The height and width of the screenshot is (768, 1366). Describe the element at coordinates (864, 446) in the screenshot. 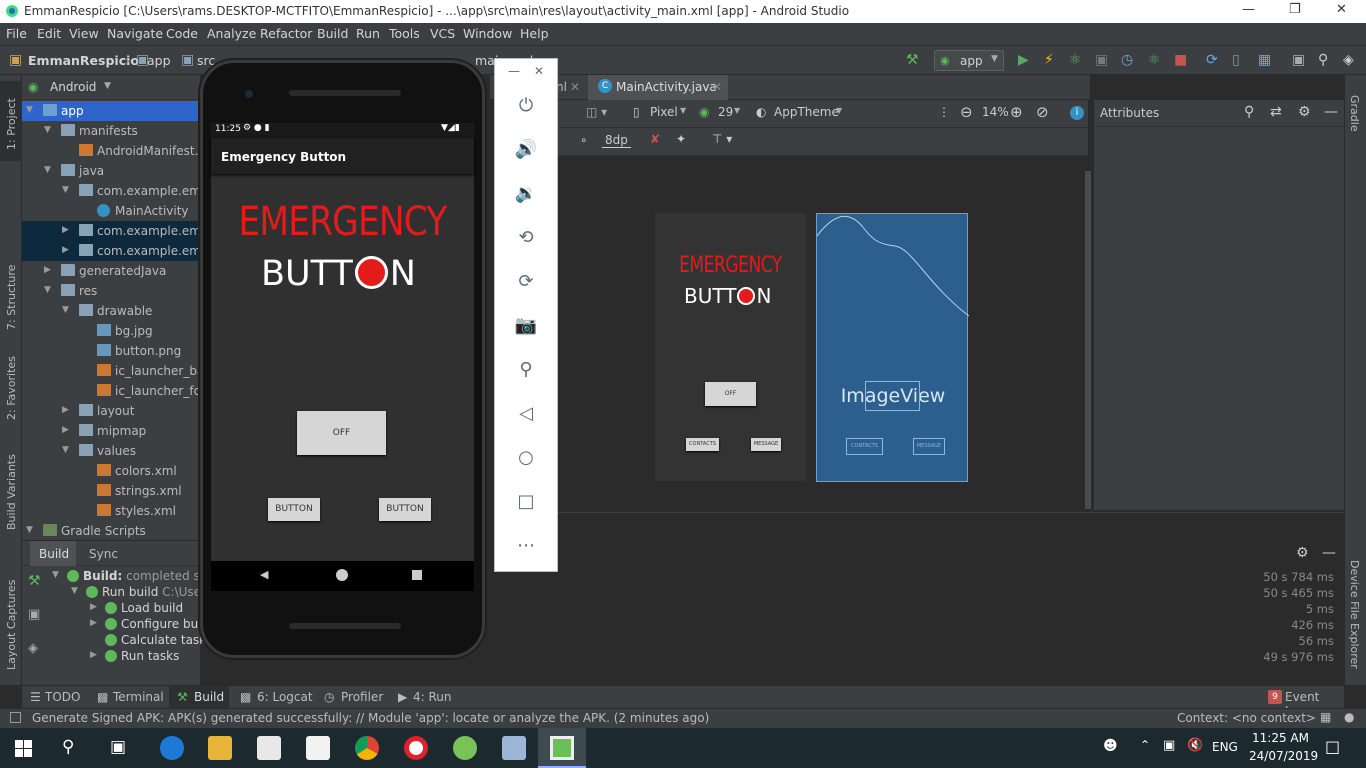

I see `blueprint-contacts-button: CONTACTS` at that location.